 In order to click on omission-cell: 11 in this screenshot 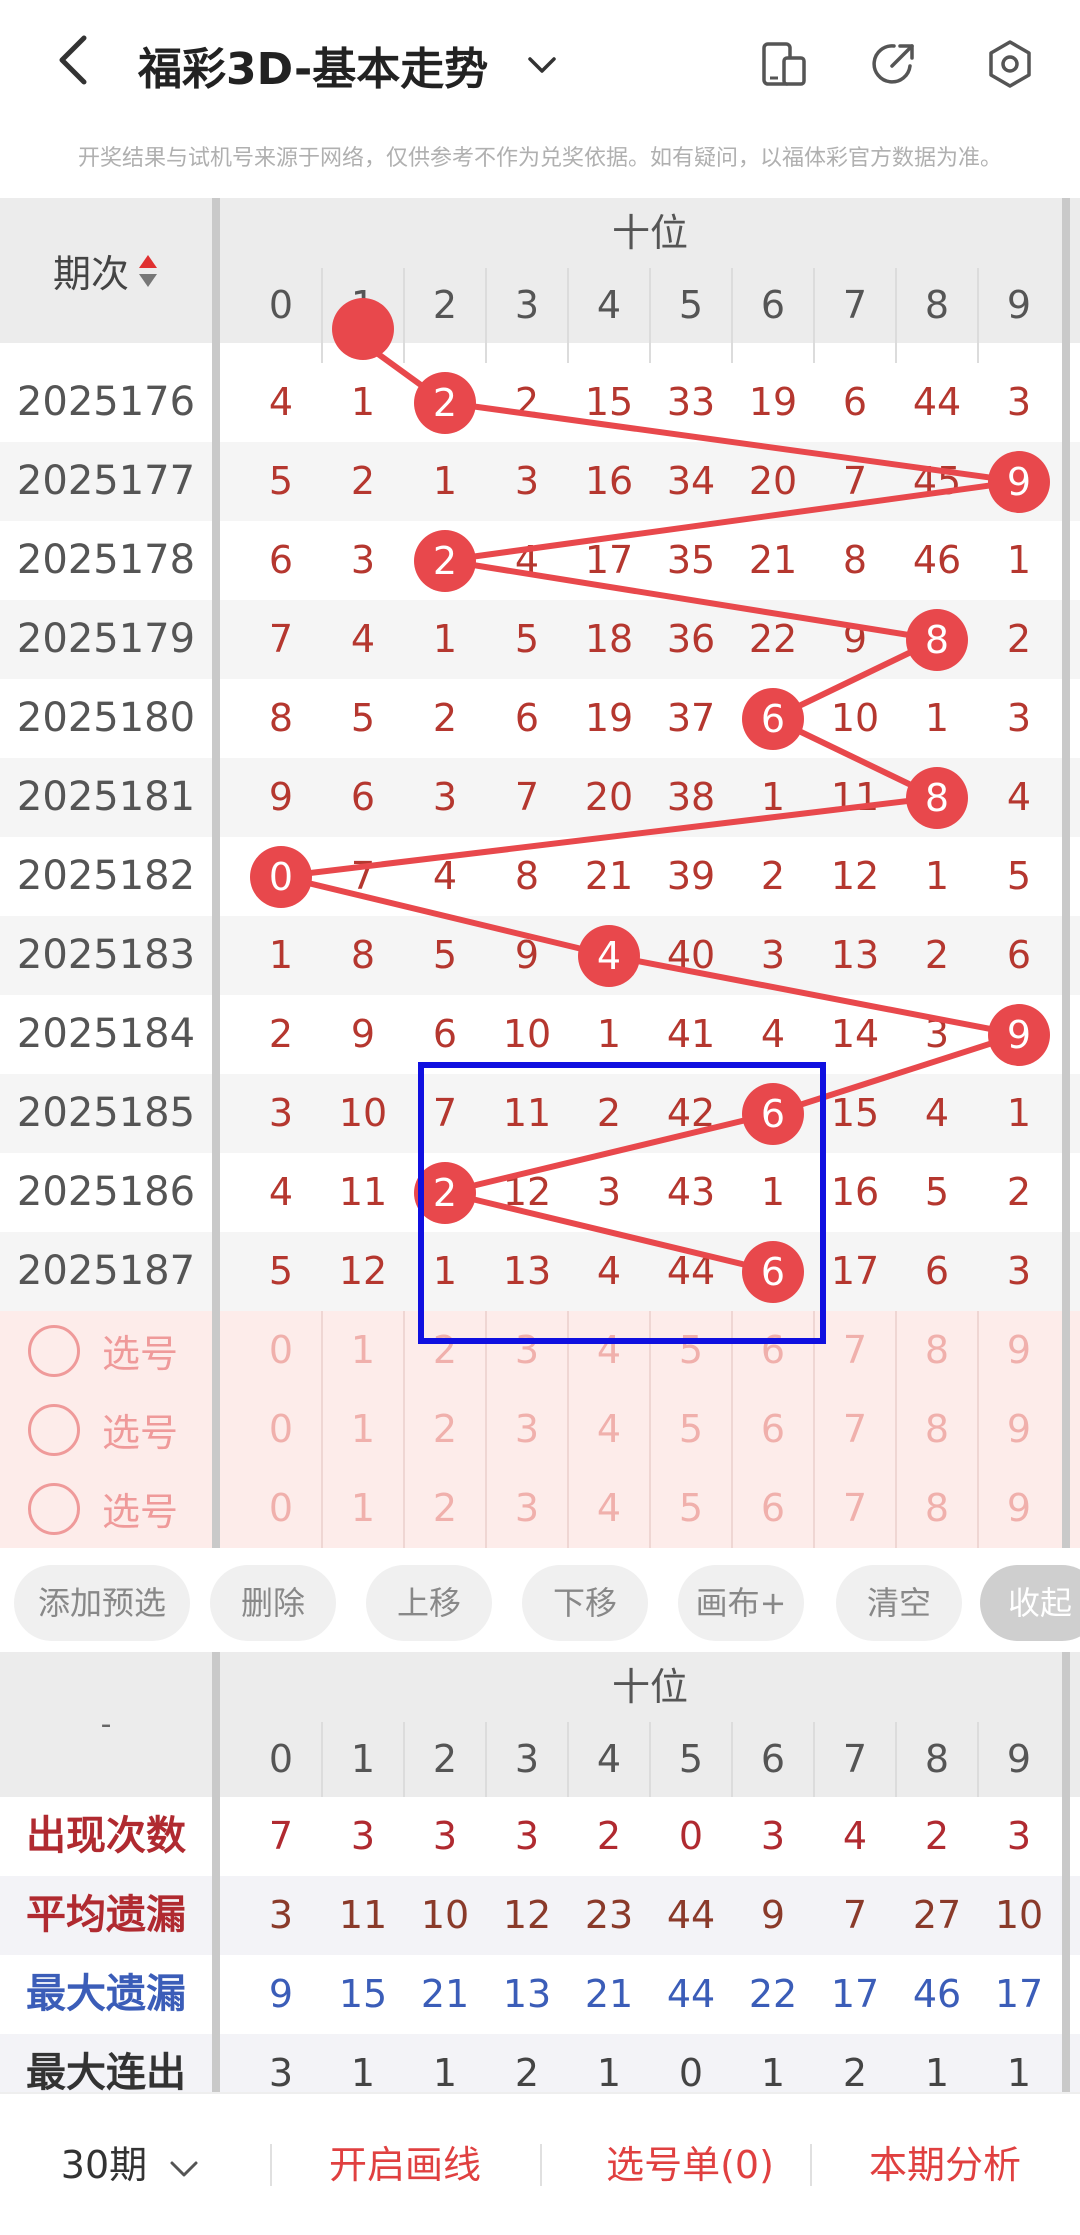, I will do `click(363, 1192)`.